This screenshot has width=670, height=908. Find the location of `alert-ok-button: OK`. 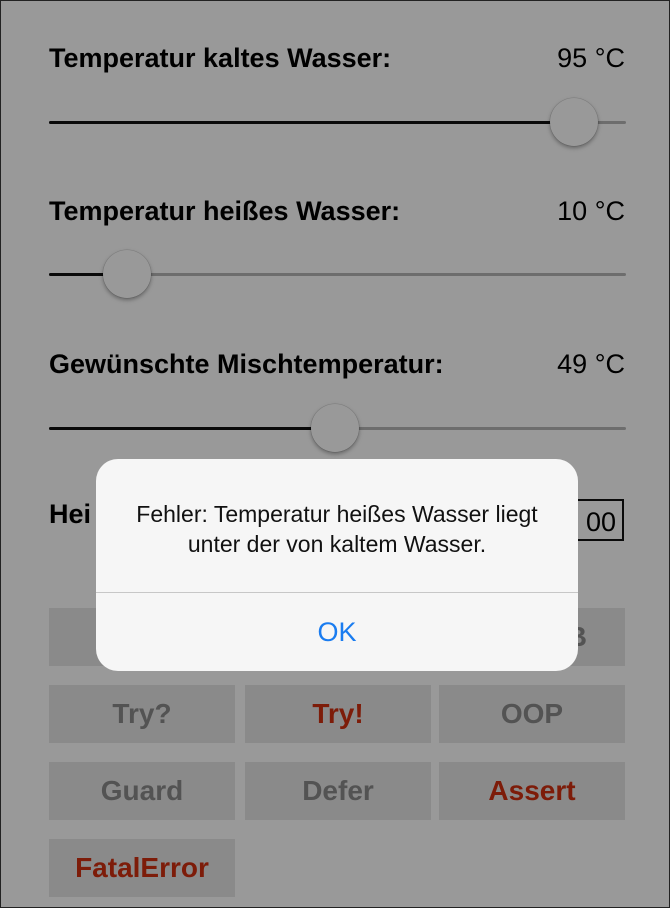

alert-ok-button: OK is located at coordinates (337, 632).